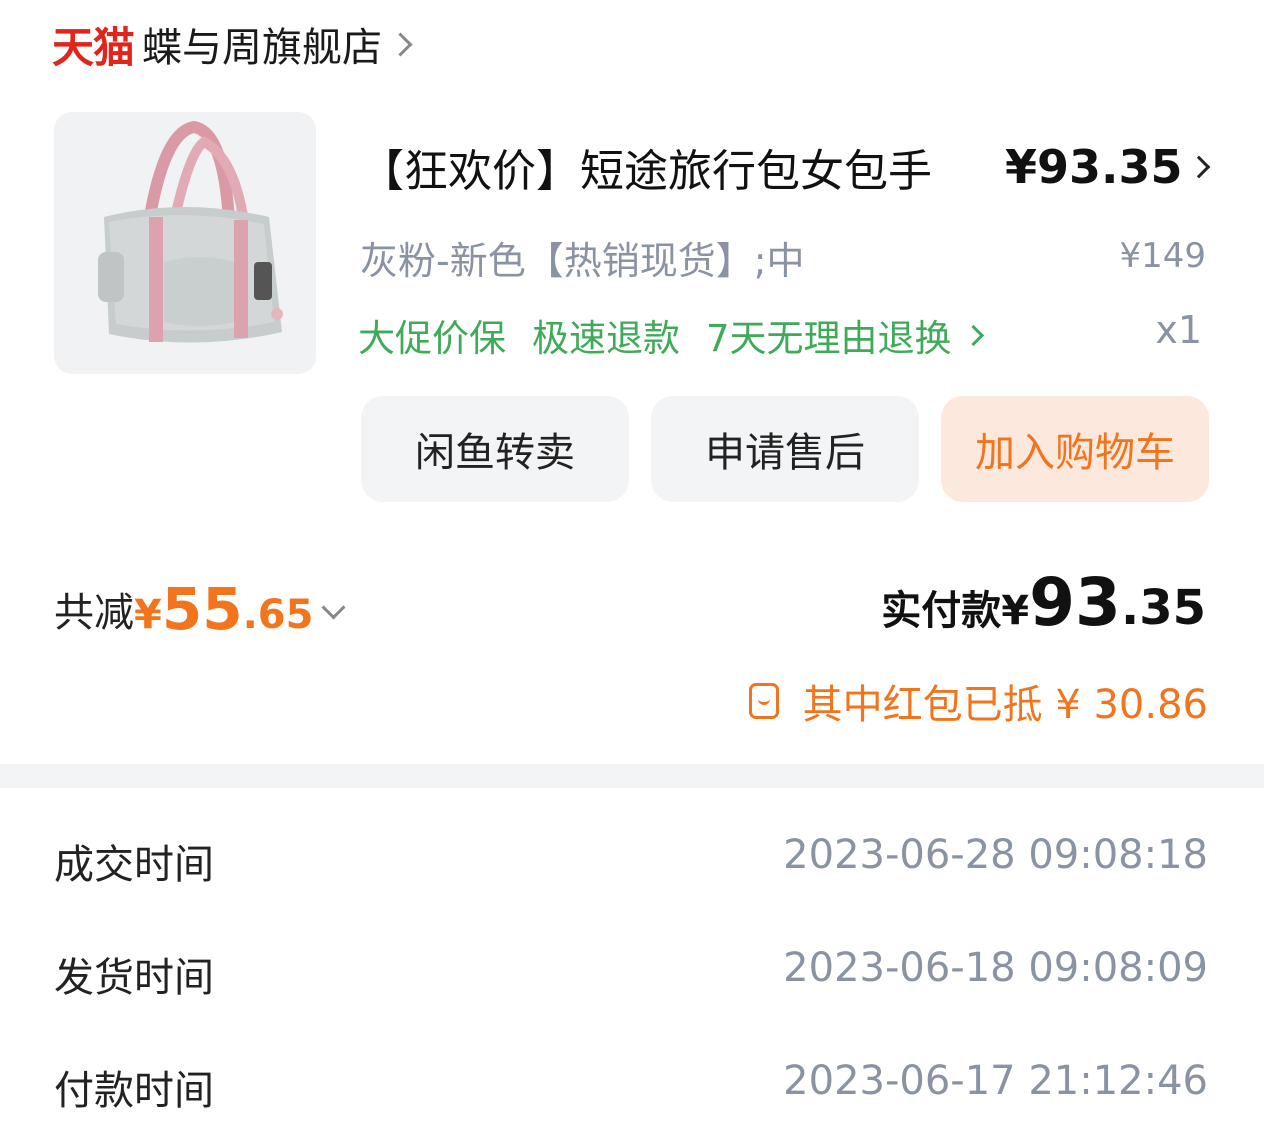  Describe the element at coordinates (682, 335) in the screenshot. I see `service-tags: 大促价保 极速退款 7天无理由退换` at that location.